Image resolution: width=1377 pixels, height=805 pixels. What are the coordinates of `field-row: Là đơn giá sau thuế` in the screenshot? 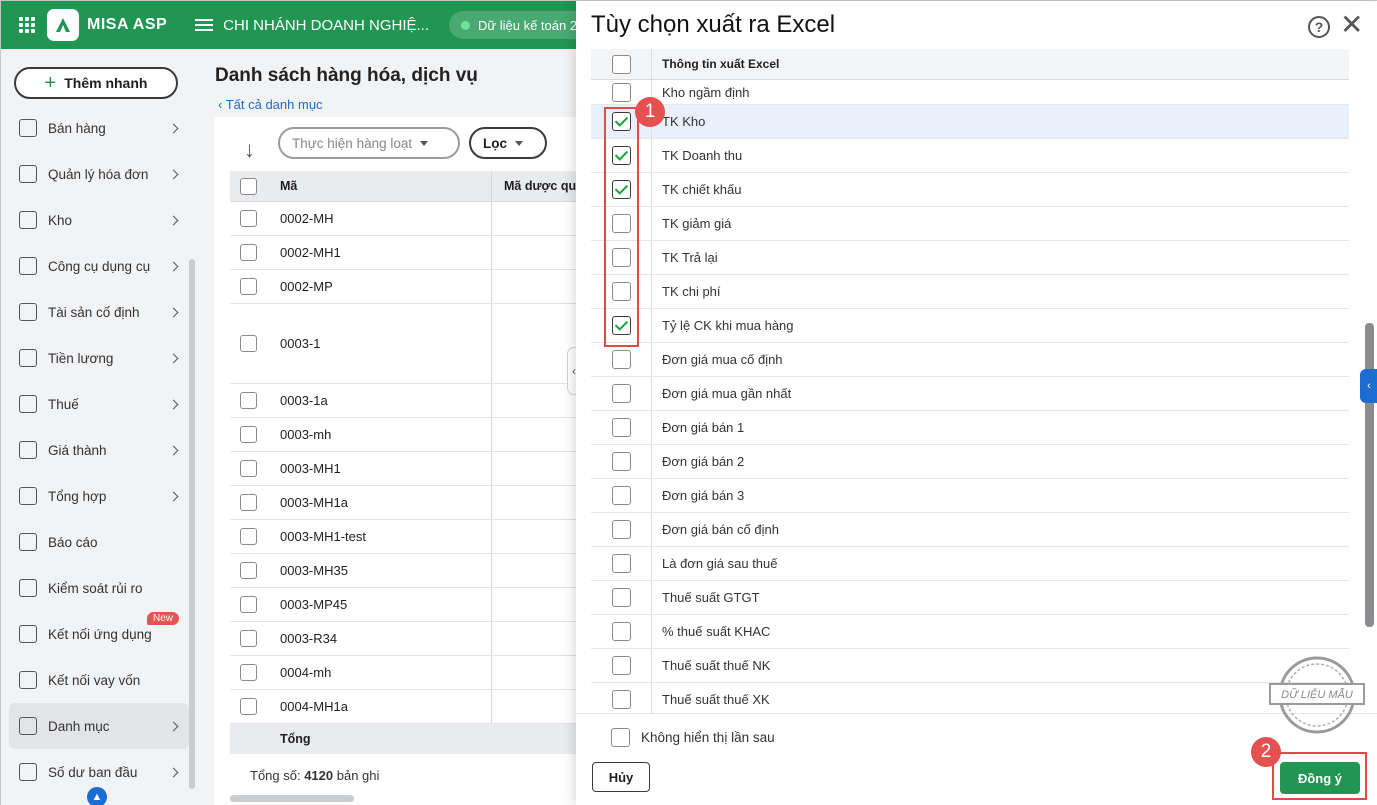 It's located at (970, 564).